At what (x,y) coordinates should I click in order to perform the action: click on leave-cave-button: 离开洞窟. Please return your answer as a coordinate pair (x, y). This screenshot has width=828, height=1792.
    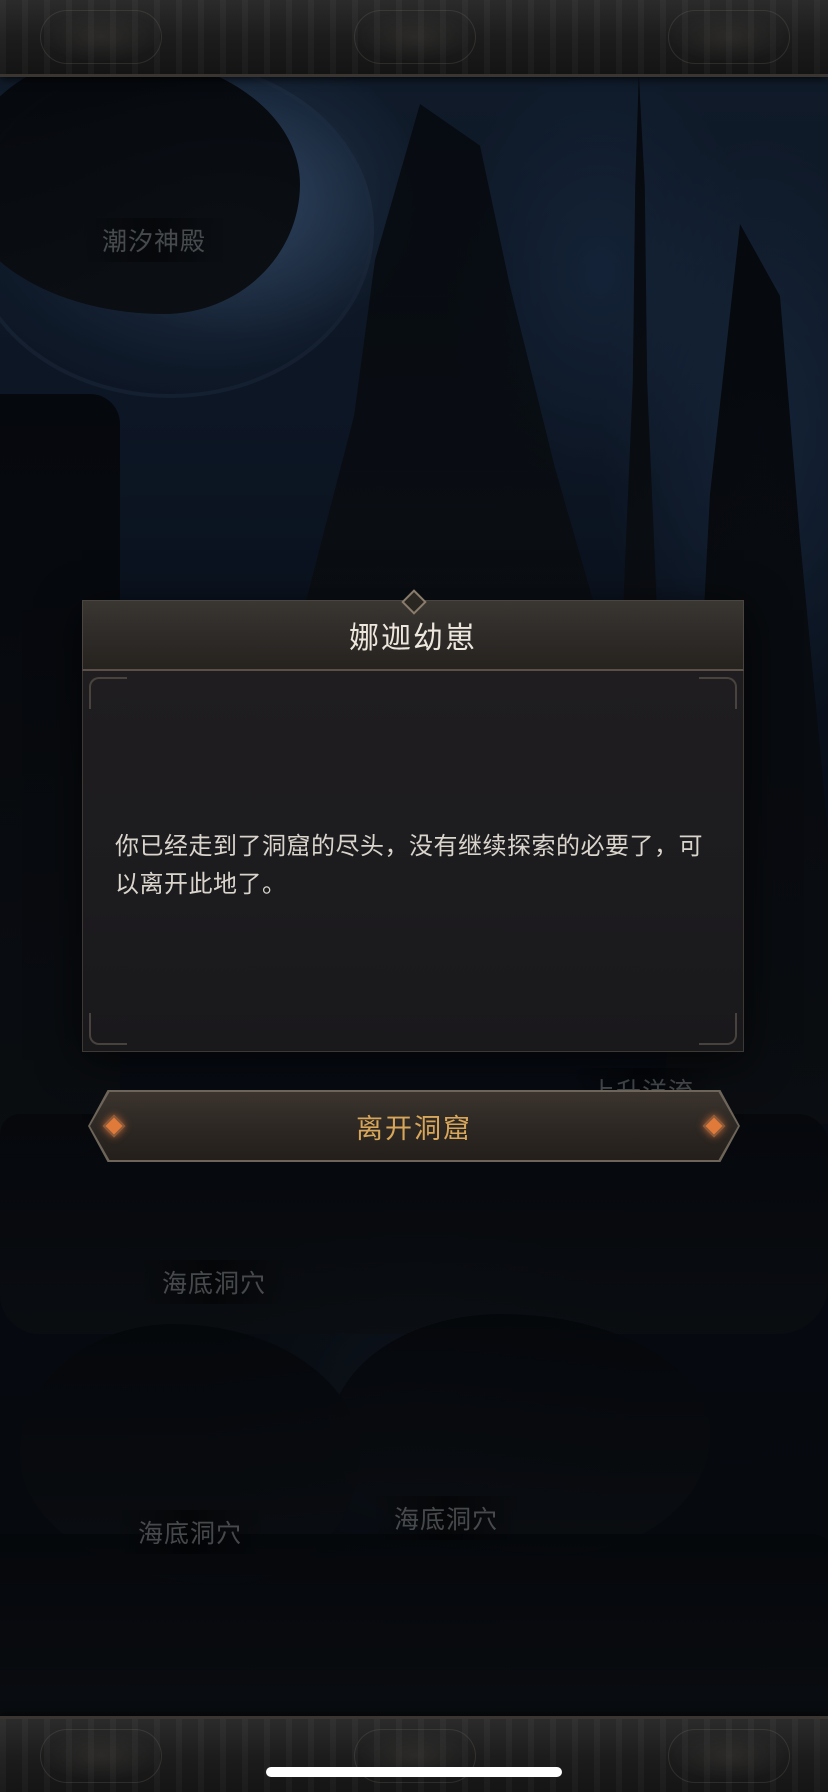
    Looking at the image, I should click on (414, 1126).